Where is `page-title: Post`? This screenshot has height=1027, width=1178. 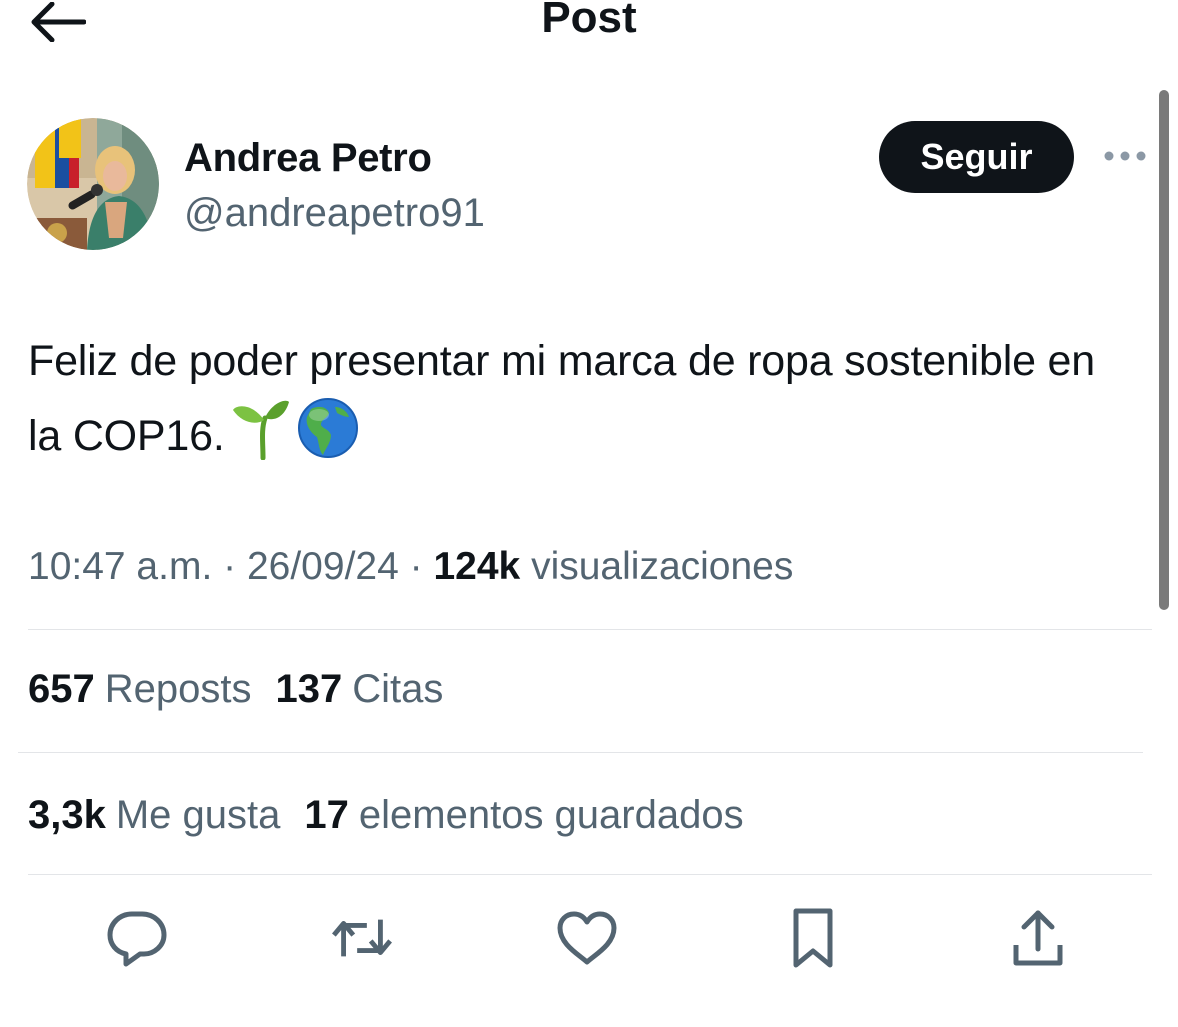 page-title: Post is located at coordinates (589, 21).